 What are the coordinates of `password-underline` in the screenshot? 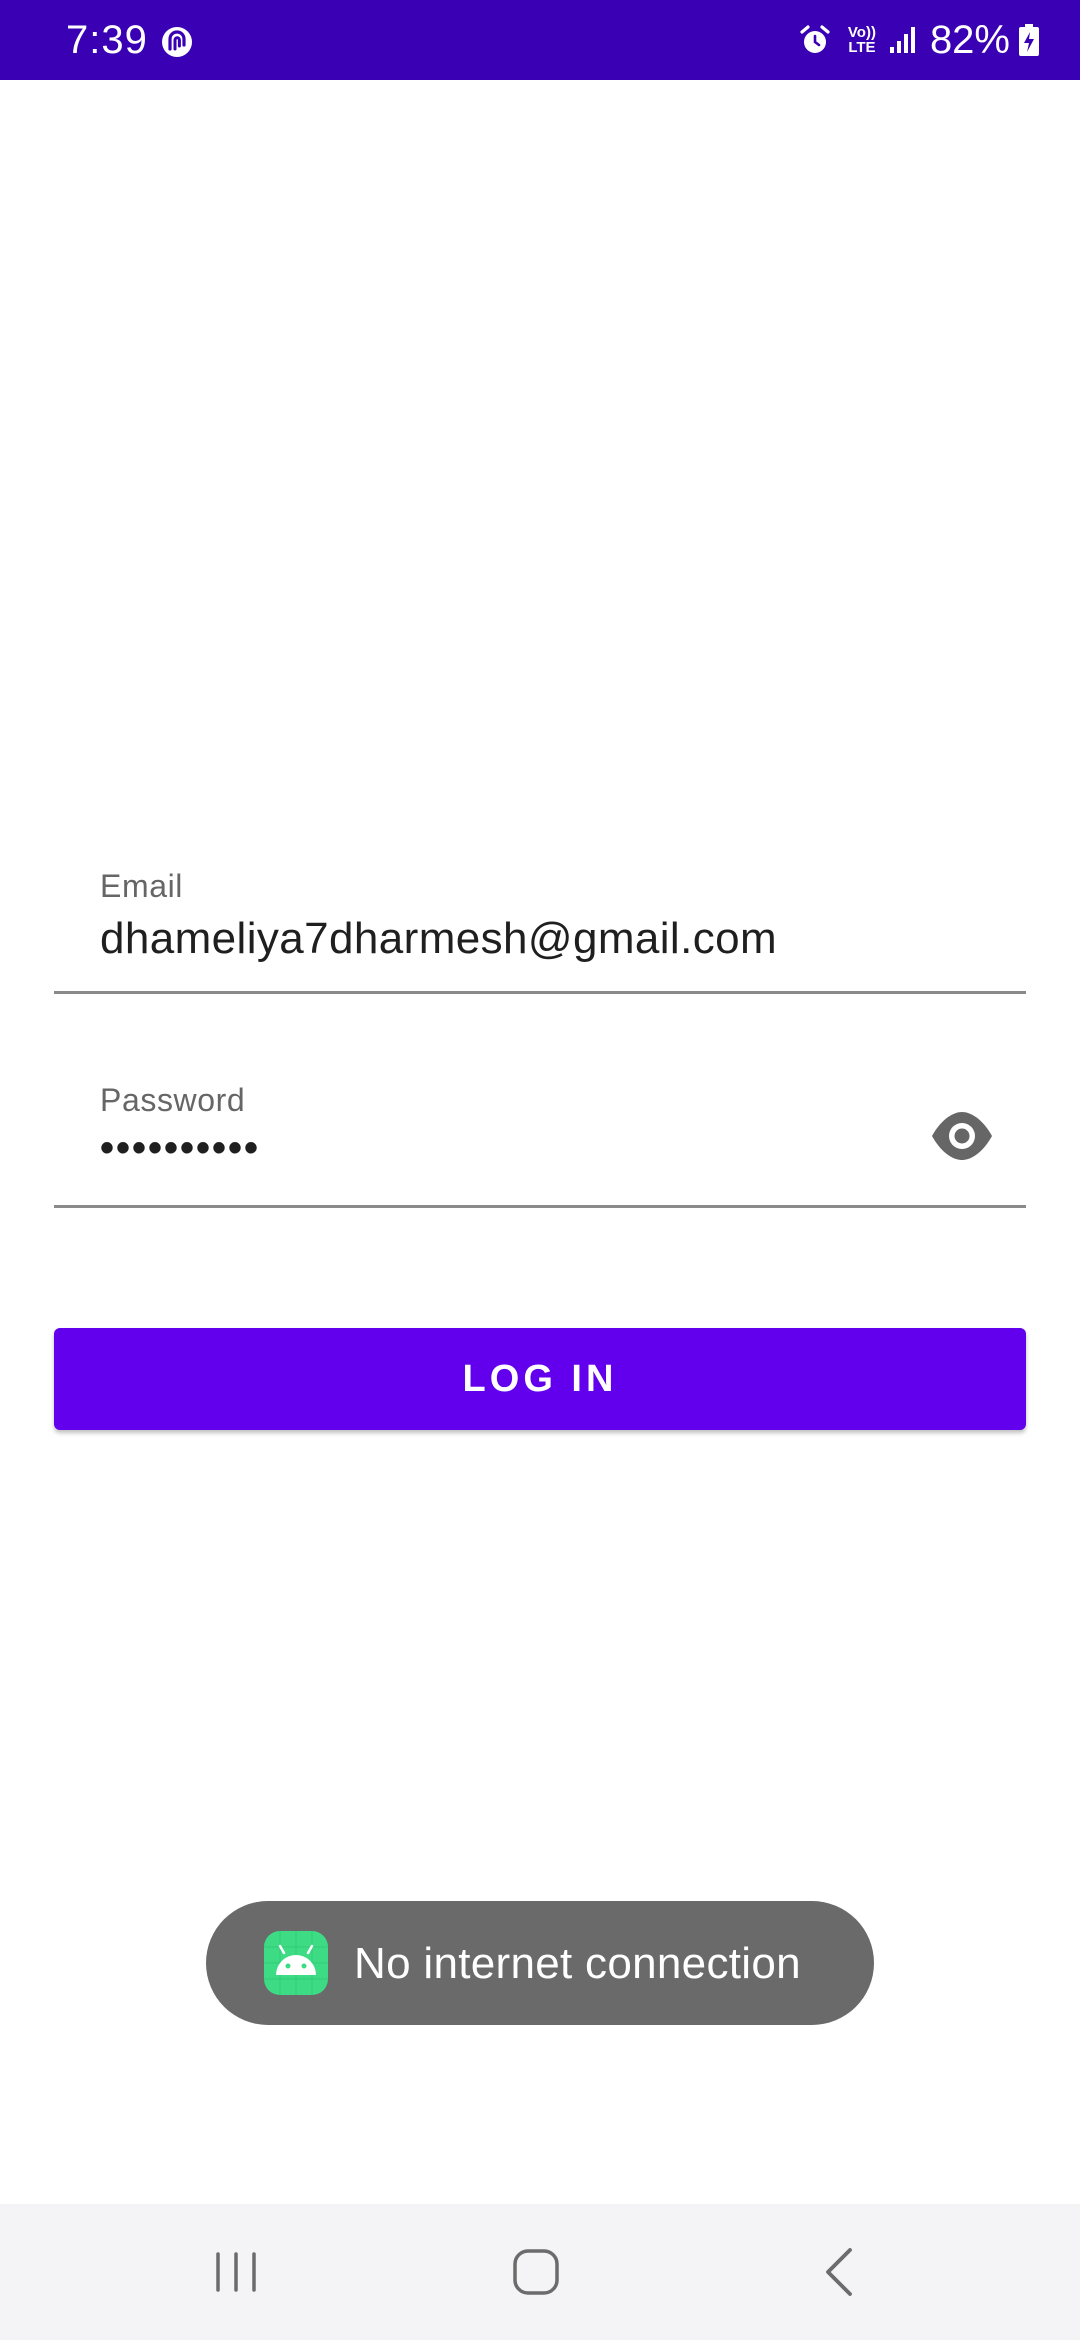 It's located at (540, 1206).